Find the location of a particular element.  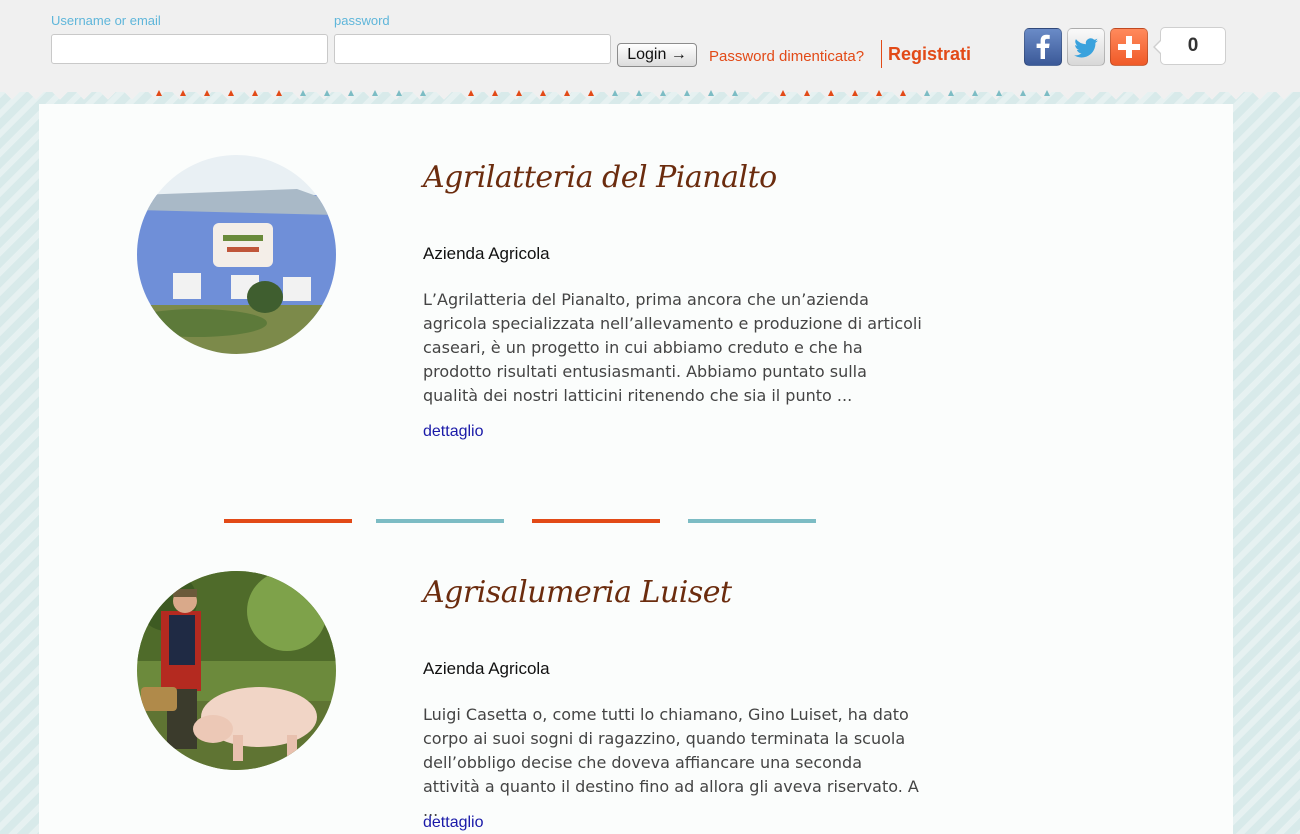

facebook-icon is located at coordinates (1043, 47).